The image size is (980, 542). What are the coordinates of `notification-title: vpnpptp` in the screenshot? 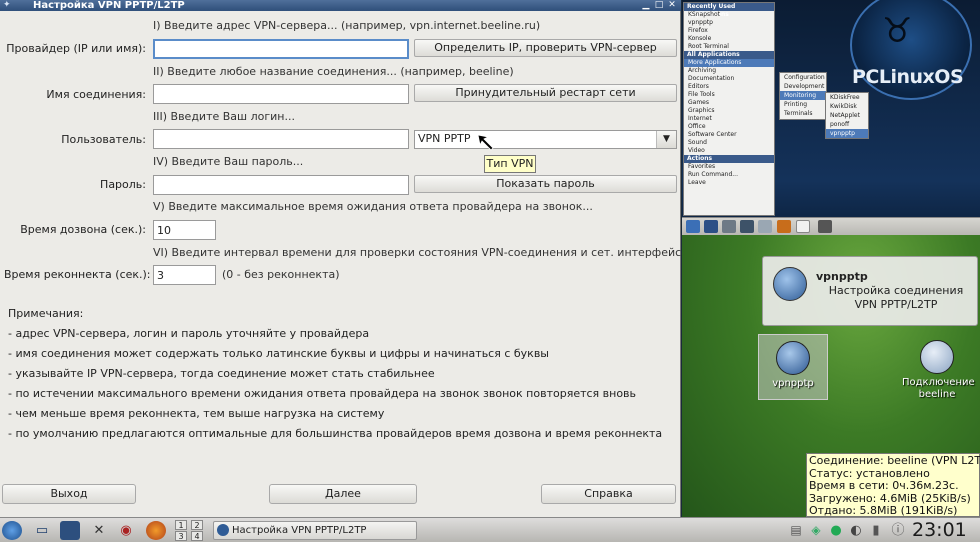 It's located at (842, 276).